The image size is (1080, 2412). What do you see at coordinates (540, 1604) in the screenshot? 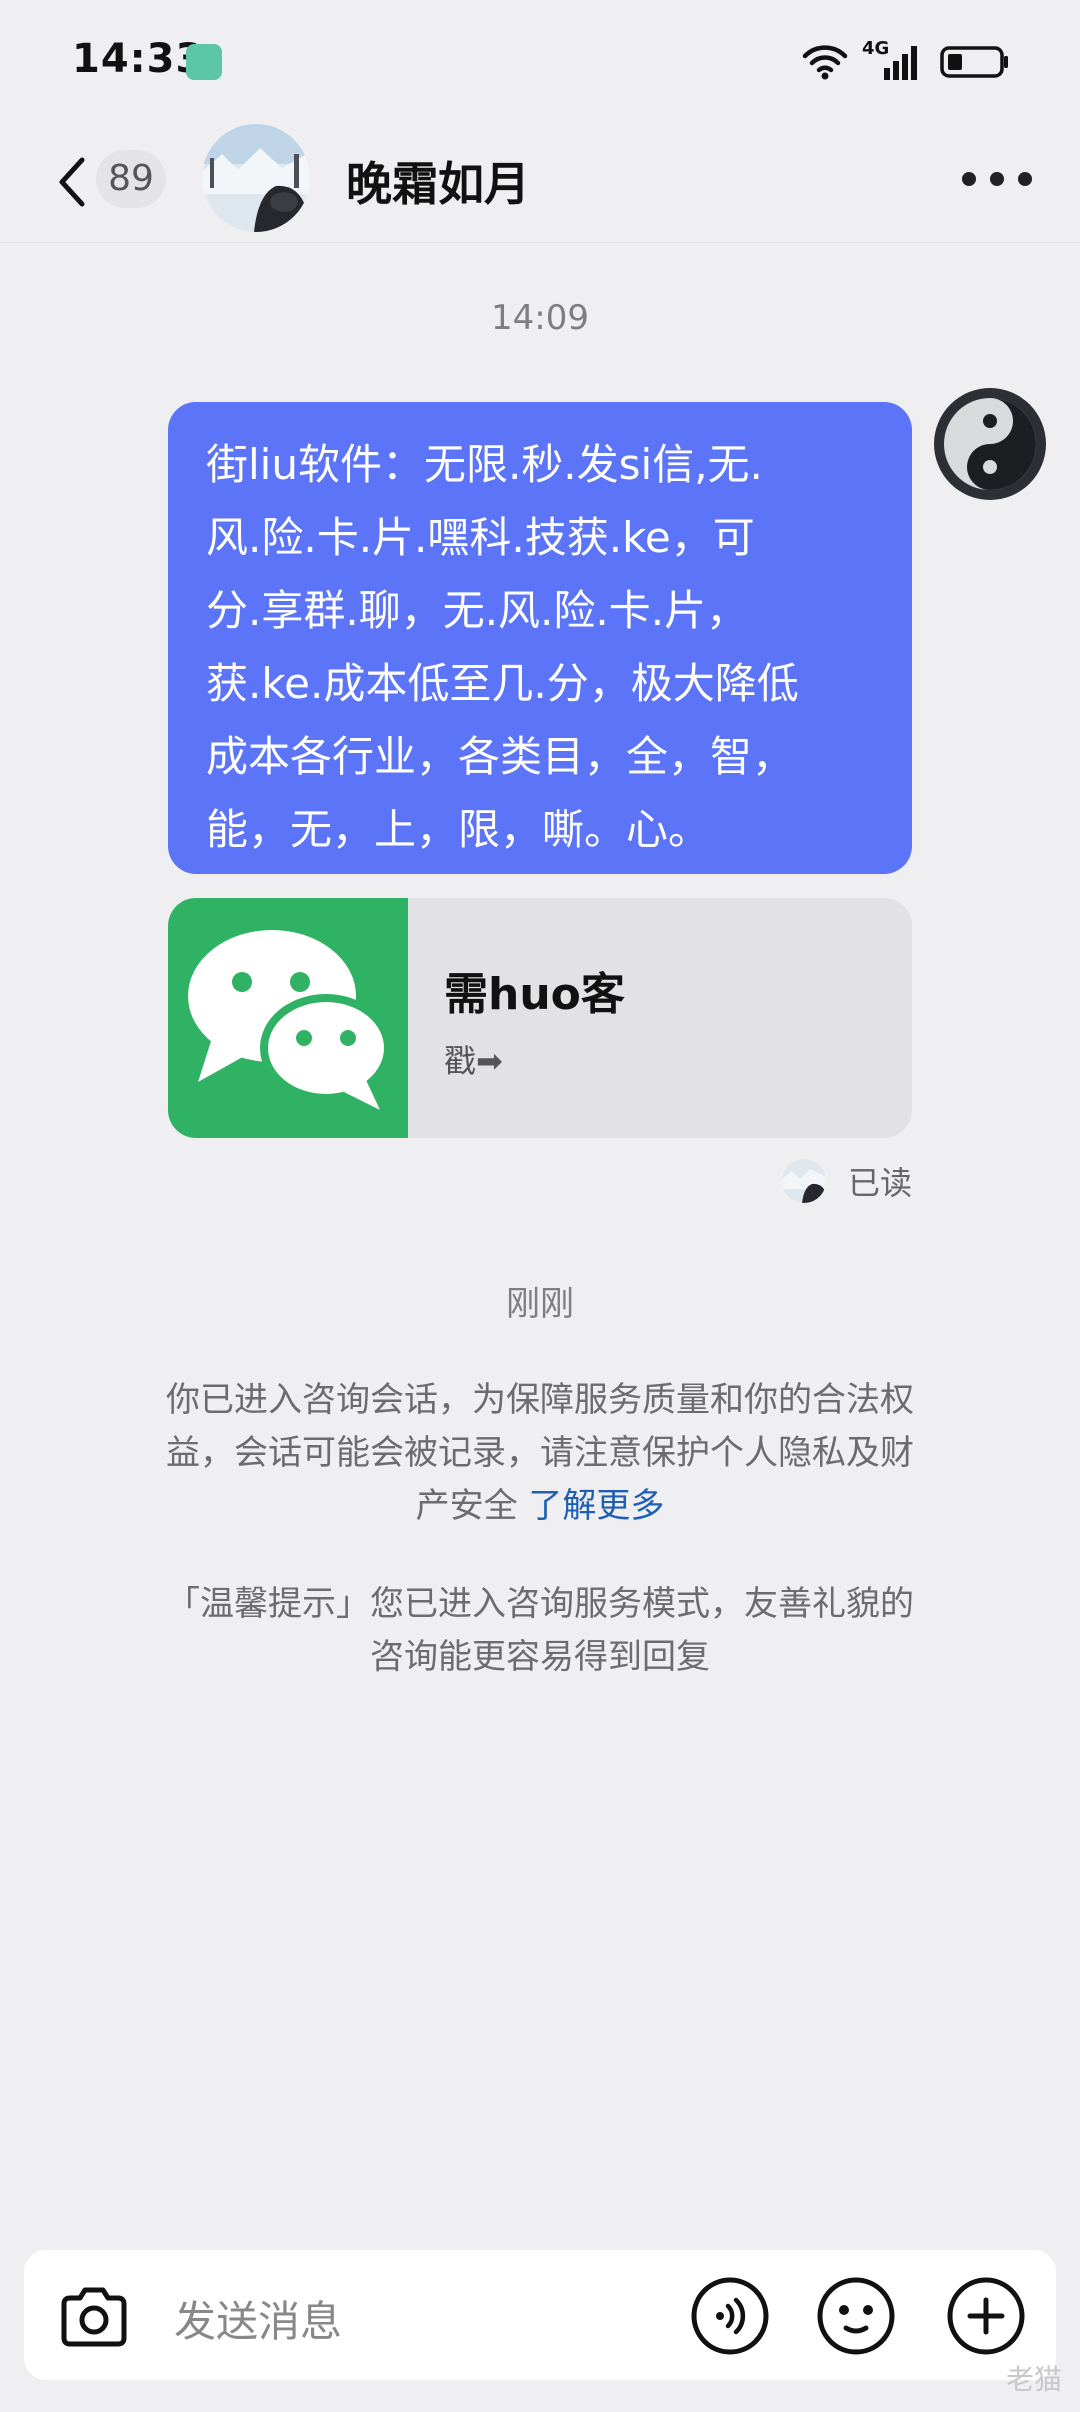
I see `notice-line: 「温馨提示」您已进入咨询服务模式，友善礼貌的` at bounding box center [540, 1604].